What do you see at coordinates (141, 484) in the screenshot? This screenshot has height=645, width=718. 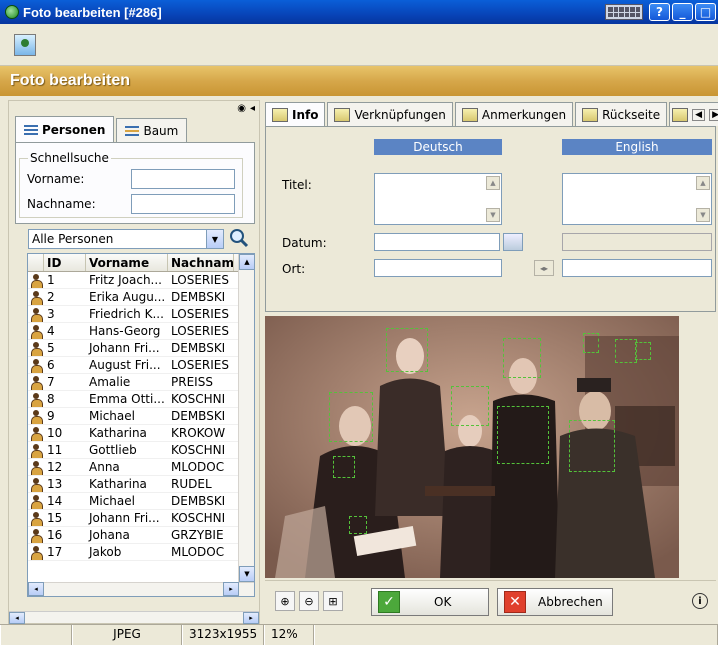 I see `table-row: 13 Katharina RUDEL` at bounding box center [141, 484].